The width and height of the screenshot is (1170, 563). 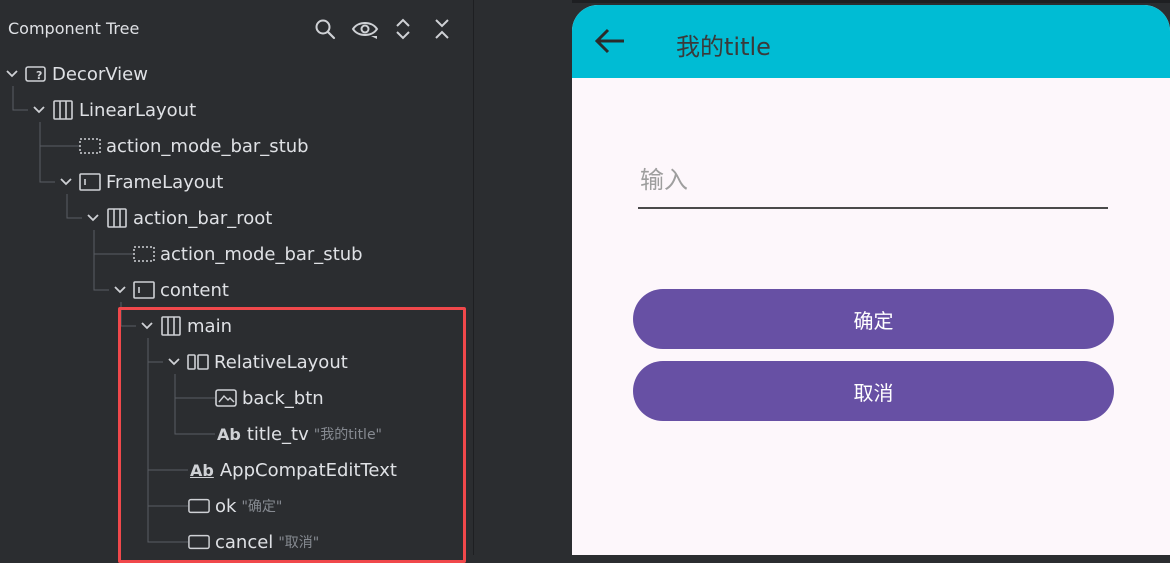 What do you see at coordinates (165, 182) in the screenshot?
I see `tree-node-label: FrameLayout` at bounding box center [165, 182].